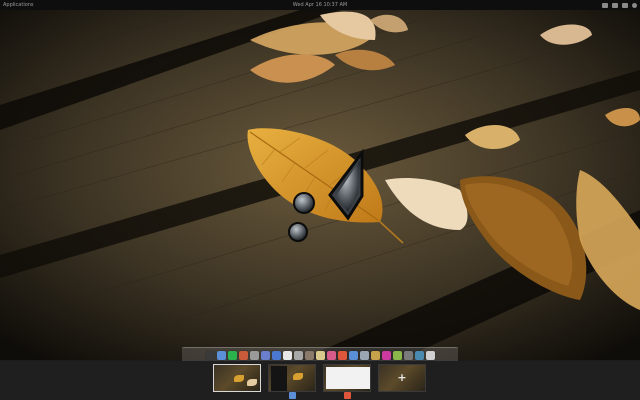 This screenshot has width=640, height=400. Describe the element at coordinates (364, 355) in the screenshot. I see `tools-icon` at that location.